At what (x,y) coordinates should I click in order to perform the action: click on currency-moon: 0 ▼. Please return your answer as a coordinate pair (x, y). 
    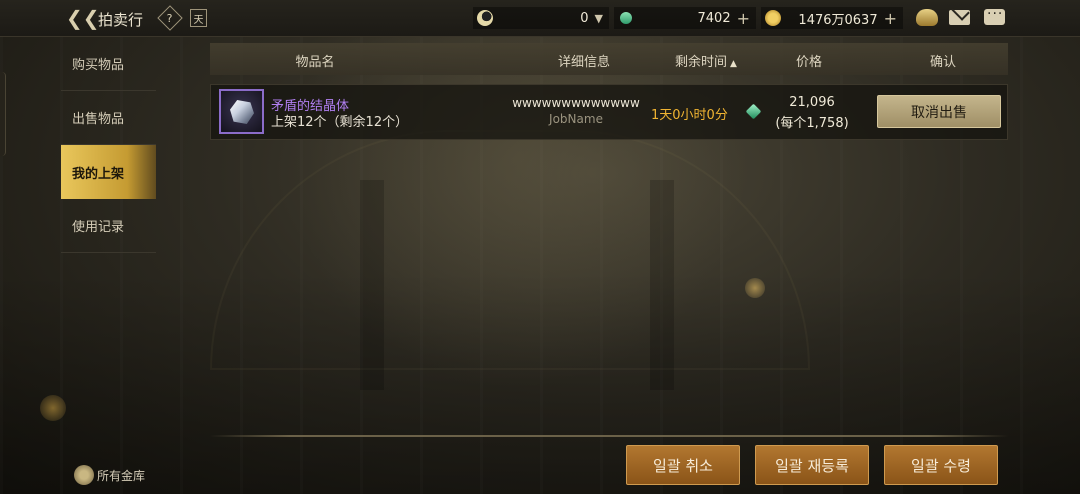
    Looking at the image, I should click on (541, 18).